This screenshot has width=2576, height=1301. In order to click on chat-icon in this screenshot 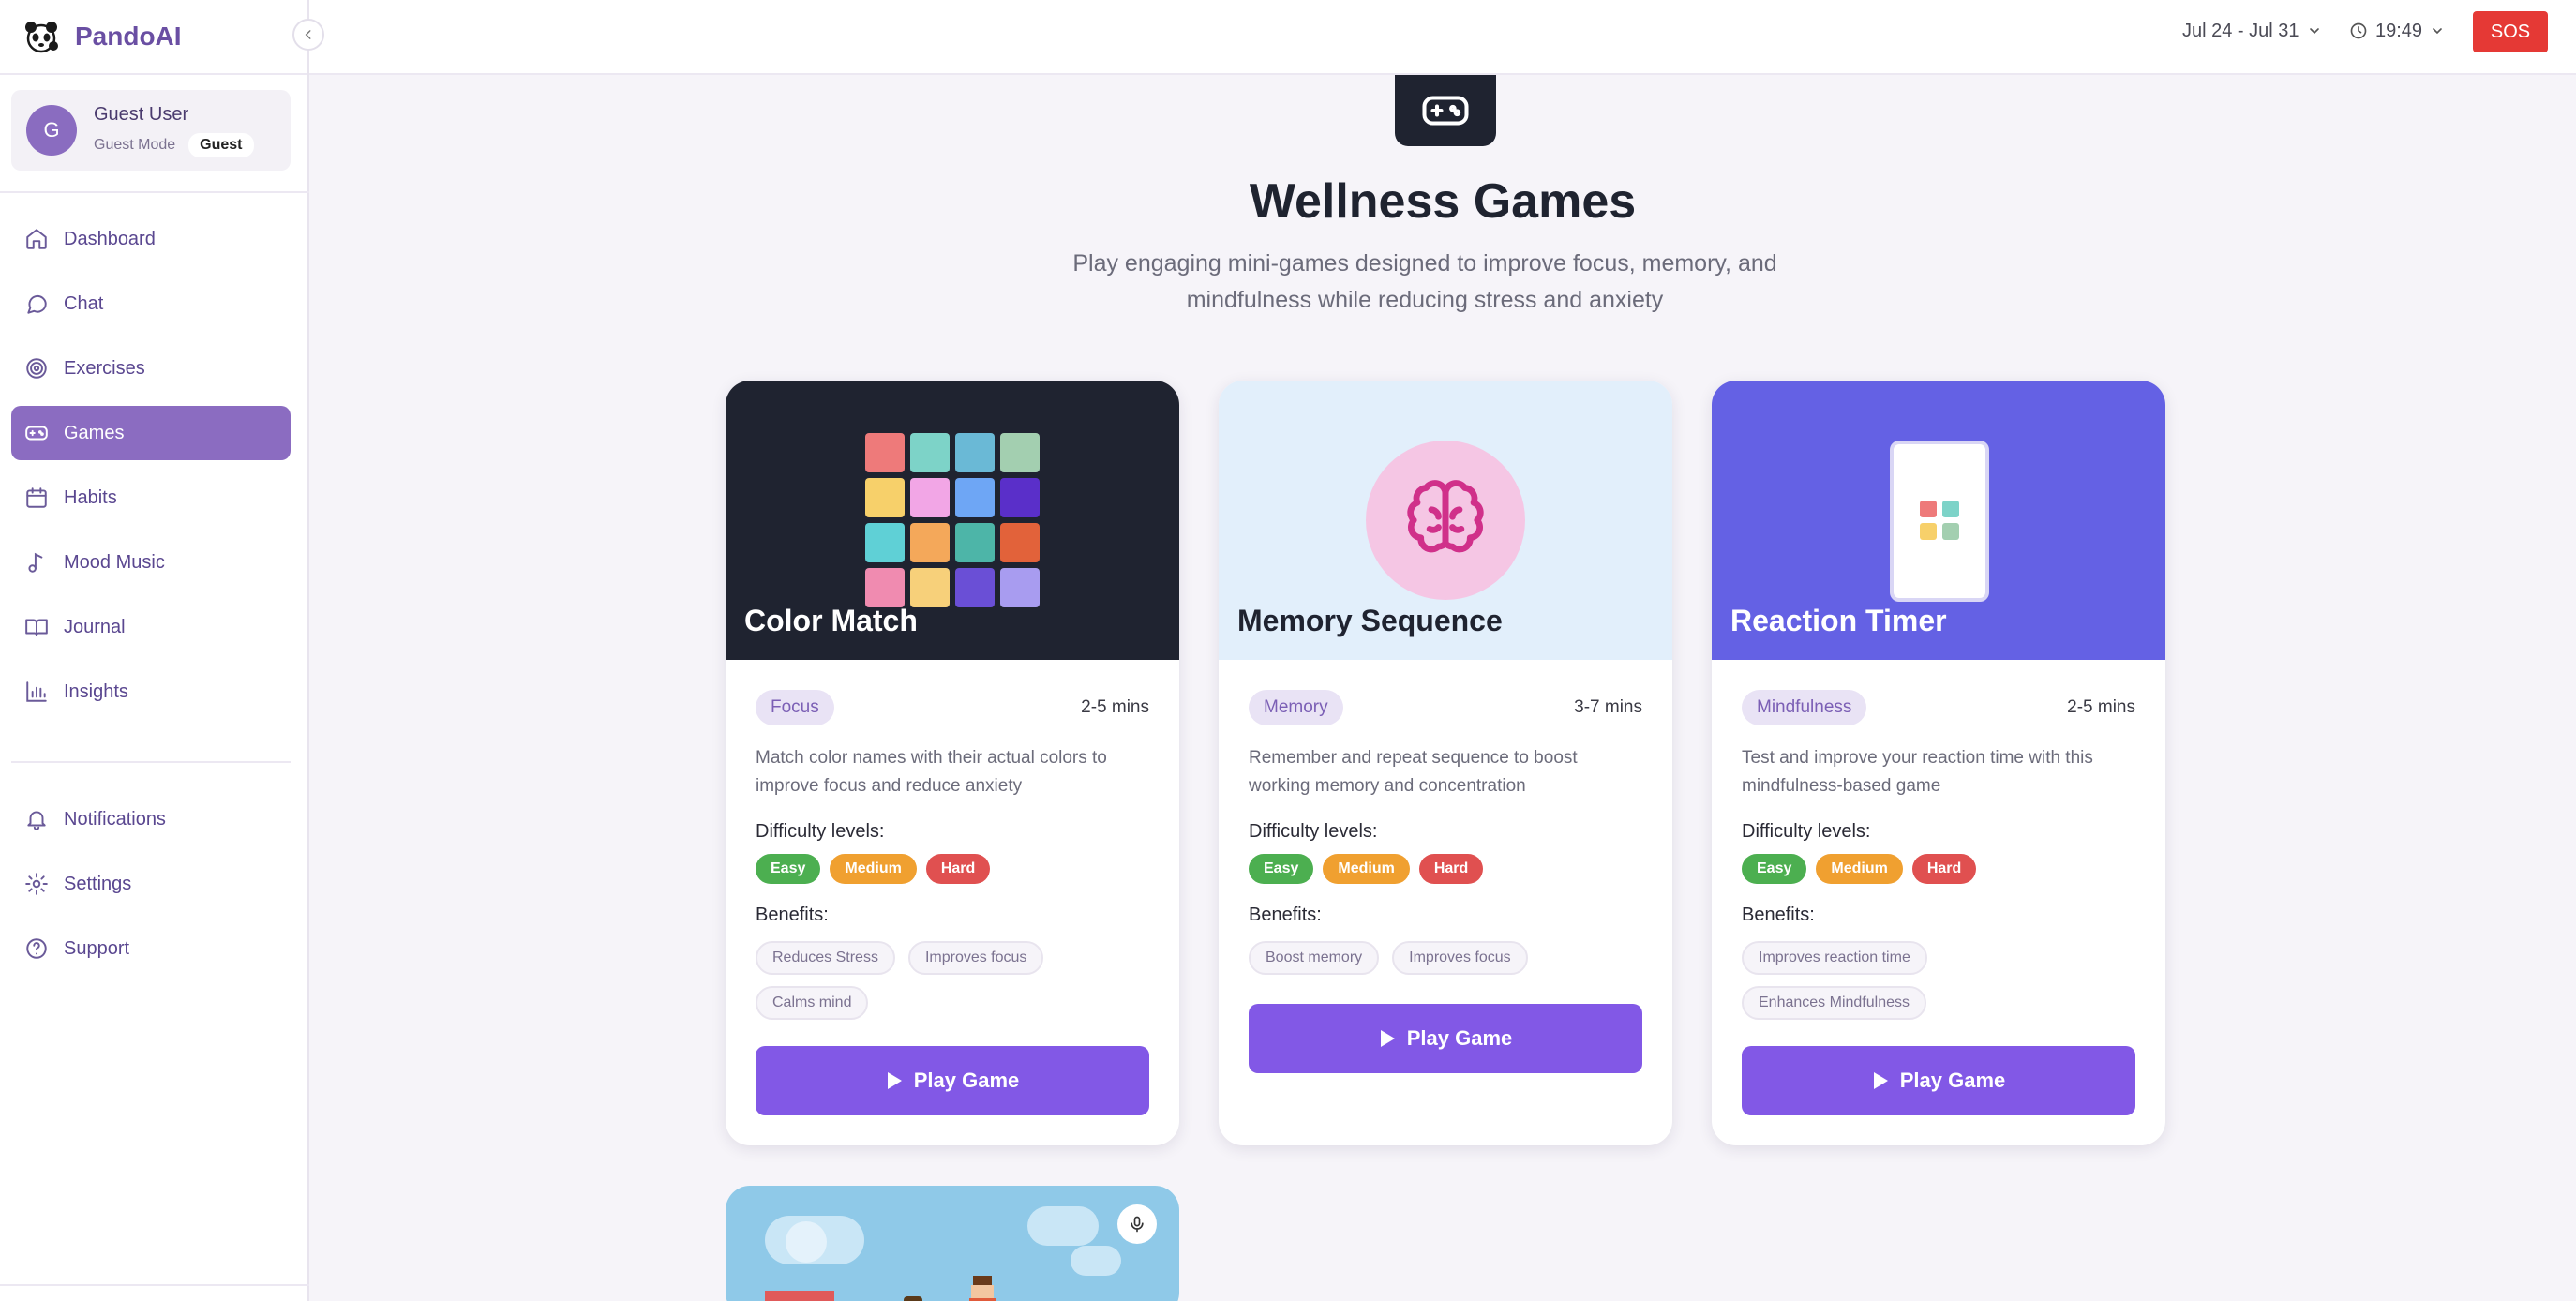, I will do `click(37, 304)`.